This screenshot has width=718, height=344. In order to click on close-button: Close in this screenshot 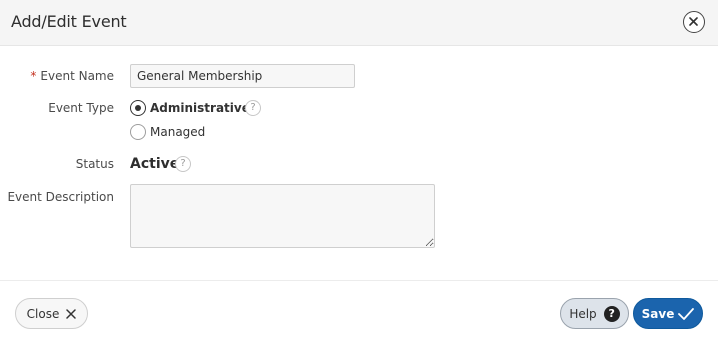, I will do `click(51, 313)`.